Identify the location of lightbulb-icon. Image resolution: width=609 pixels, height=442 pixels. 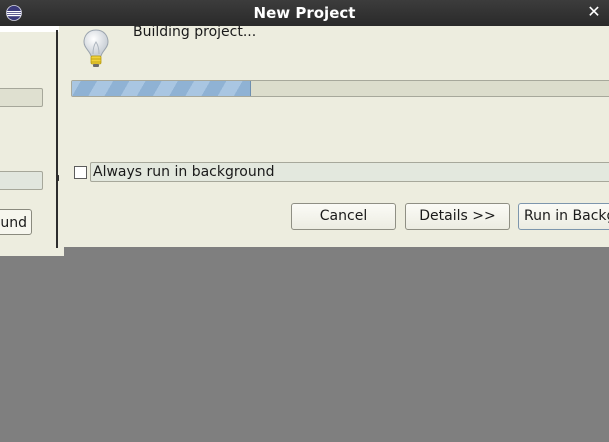
(96, 48).